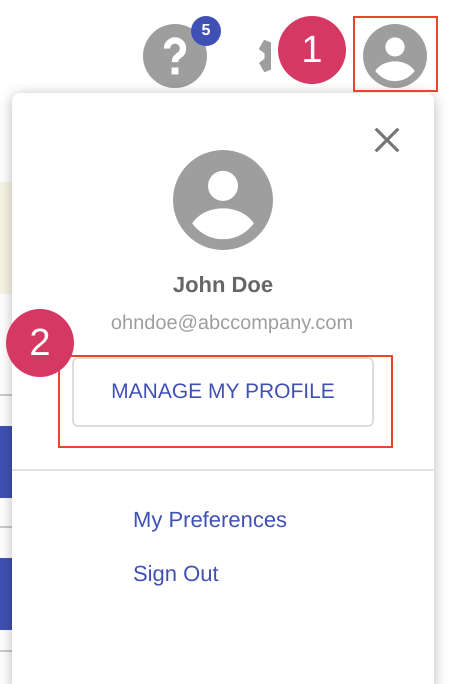 This screenshot has width=460, height=684. Describe the element at coordinates (223, 285) in the screenshot. I see `user-name: John Doe` at that location.